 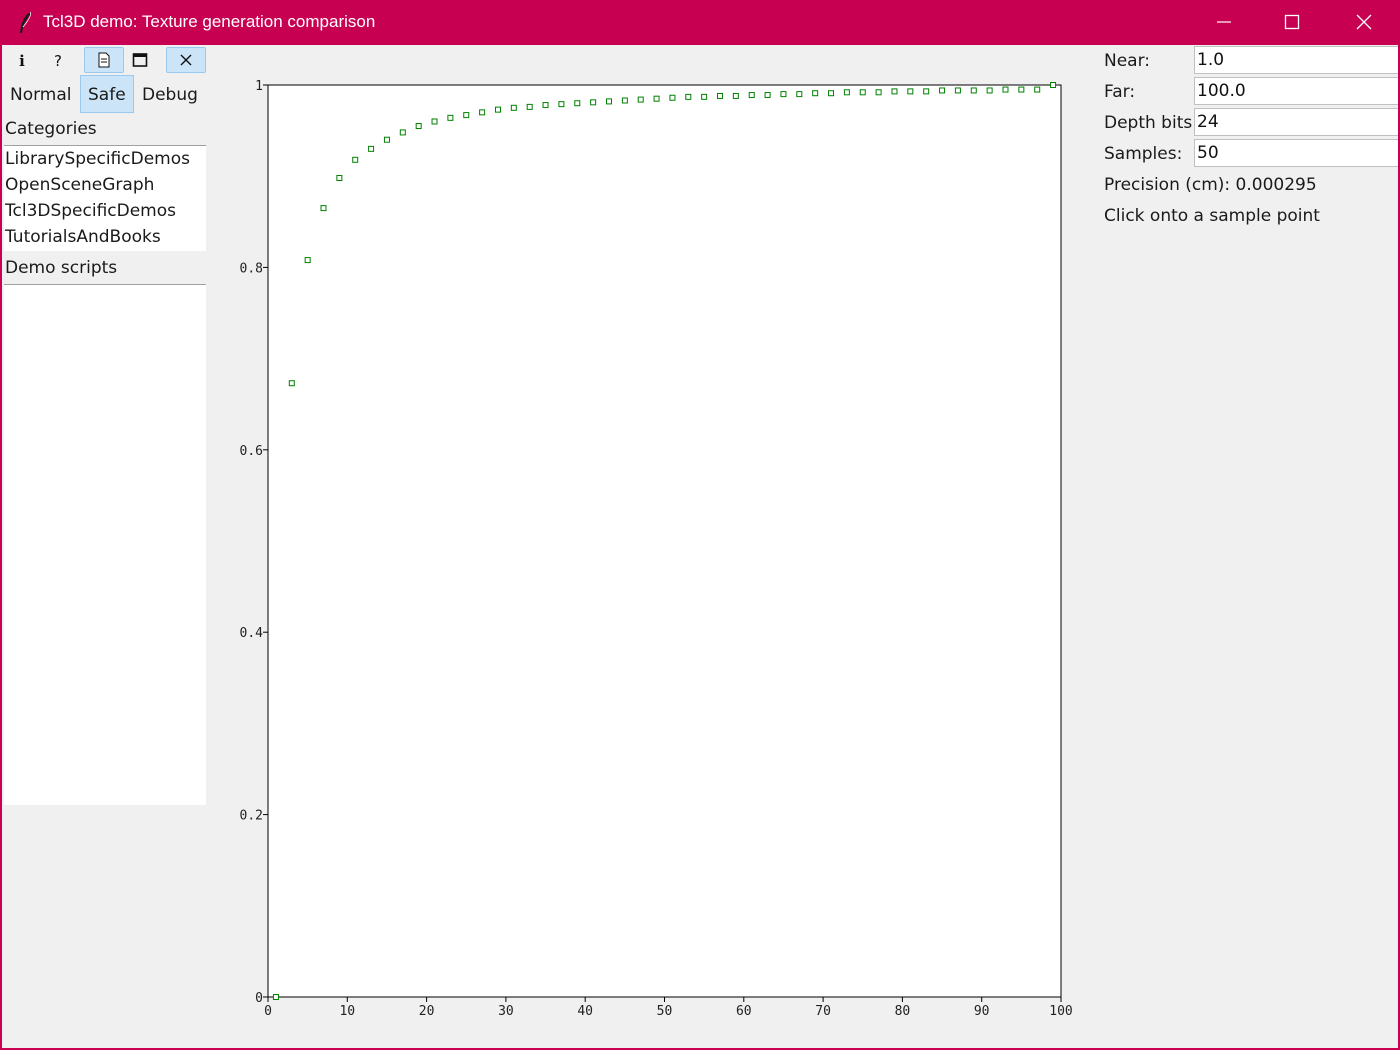 I want to click on near-input, so click(x=1296, y=60).